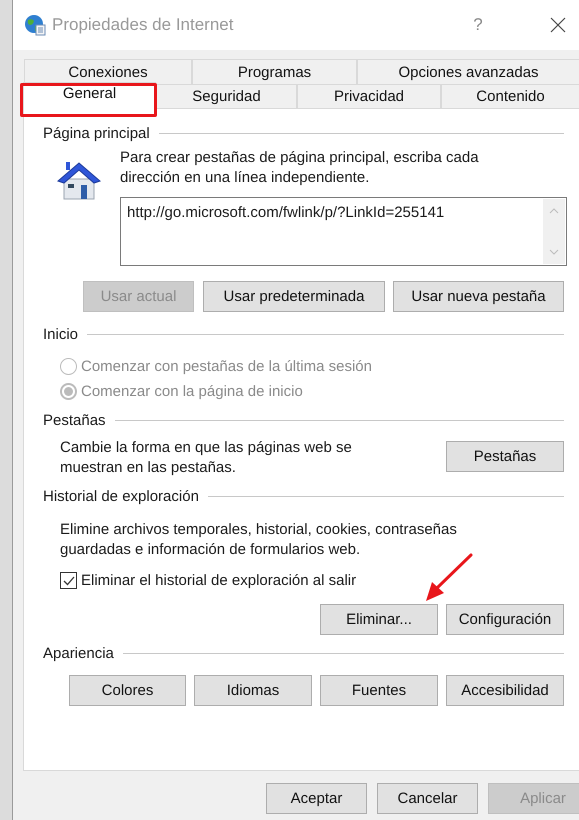 The width and height of the screenshot is (579, 820). What do you see at coordinates (258, 540) in the screenshot?
I see `description: Elimine archivos temporales, historial, cookies, contraseñas guardadas e información de formularios web.` at bounding box center [258, 540].